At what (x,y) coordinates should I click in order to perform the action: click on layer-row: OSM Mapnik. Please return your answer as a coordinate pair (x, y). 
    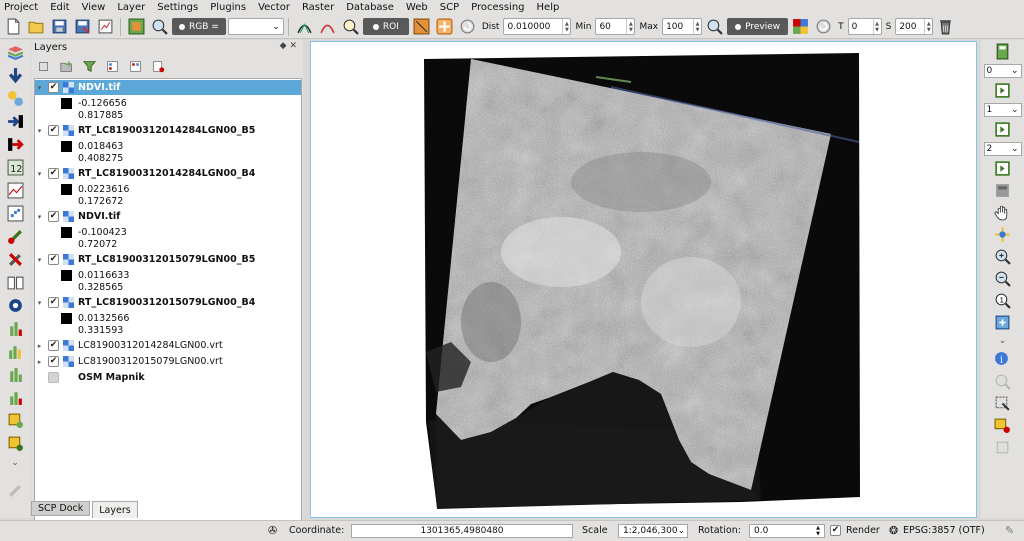
    Looking at the image, I should click on (90, 377).